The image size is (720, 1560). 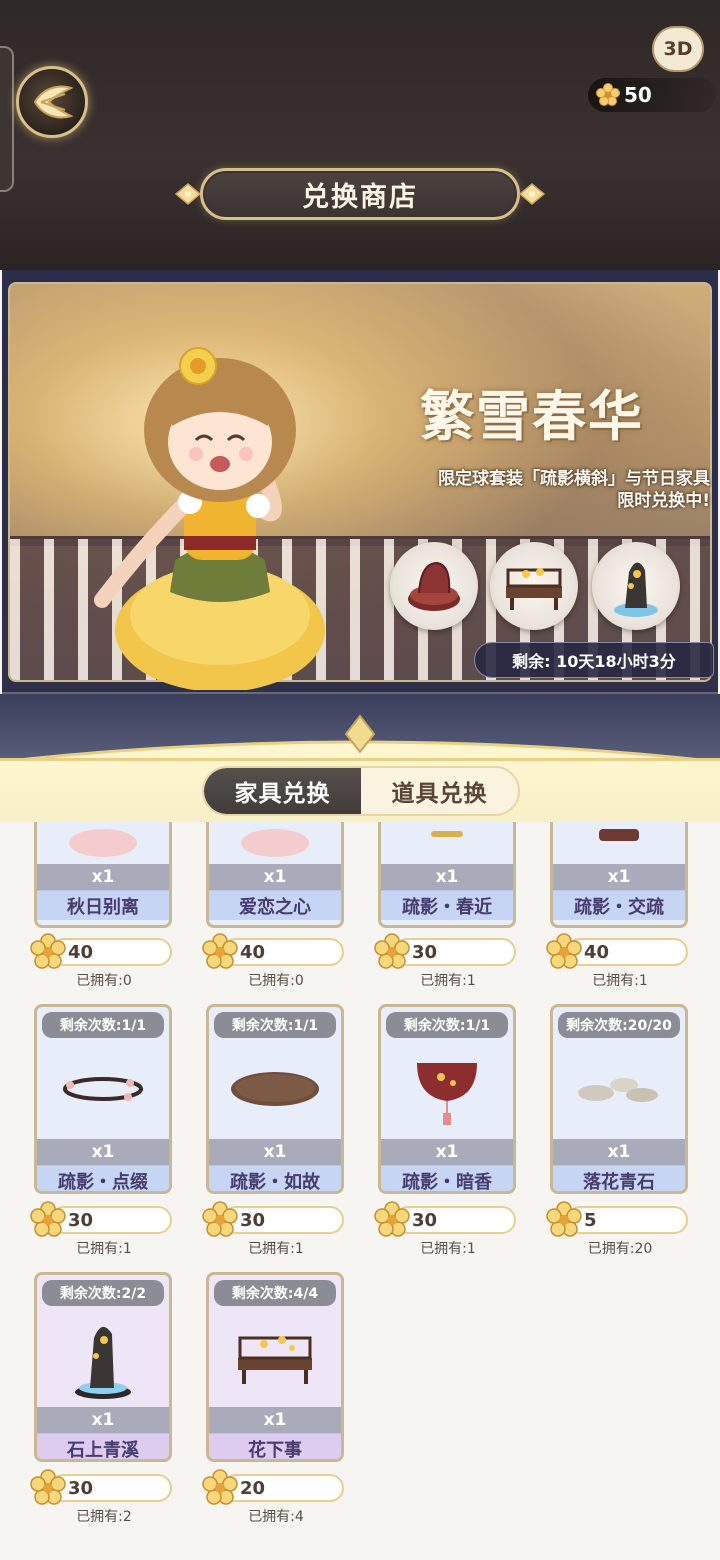 I want to click on item-card: 剩余次数:4/4 x1 花下事, so click(x=275, y=1367).